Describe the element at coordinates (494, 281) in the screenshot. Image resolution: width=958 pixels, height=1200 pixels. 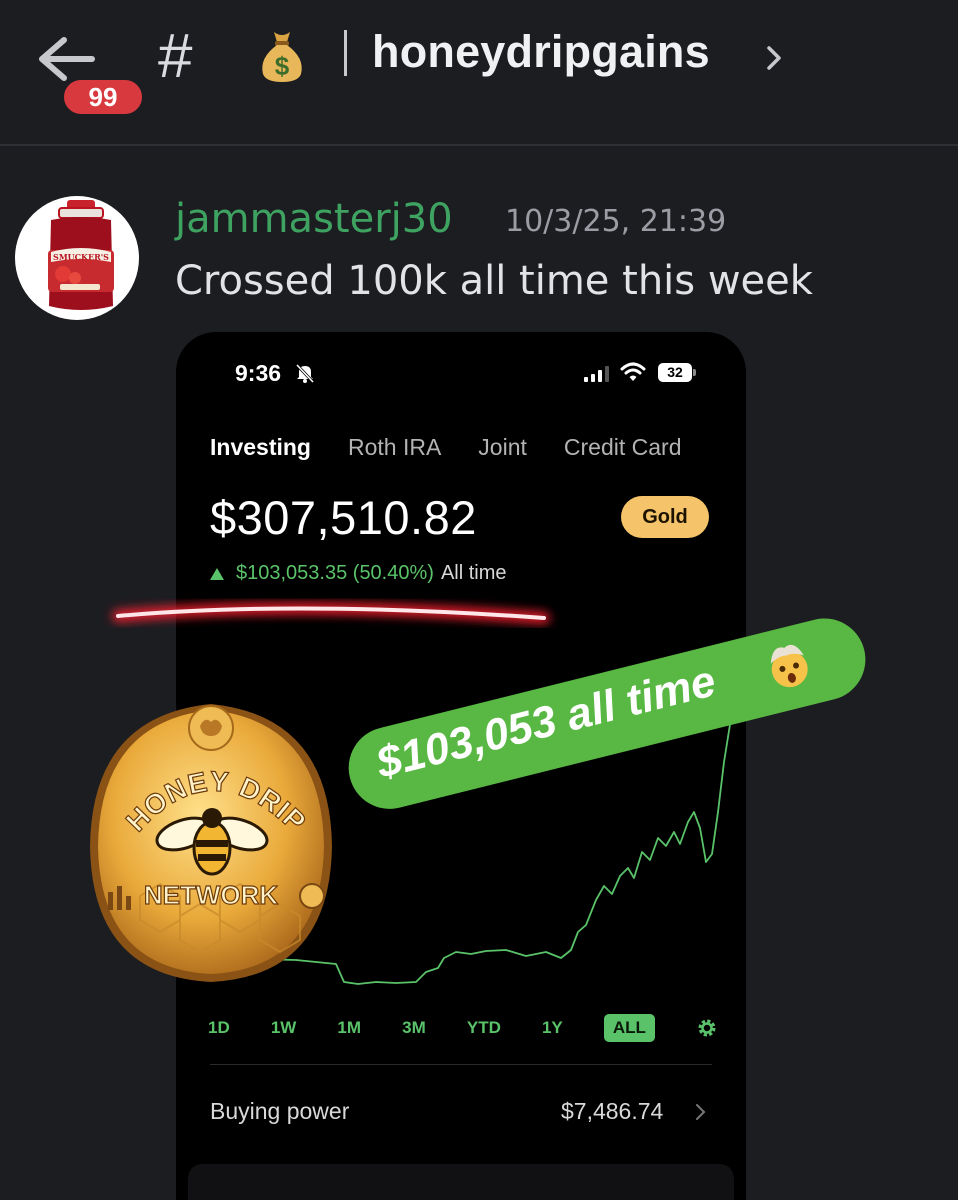
I see `message-text: Crossed 100k all time this week` at that location.